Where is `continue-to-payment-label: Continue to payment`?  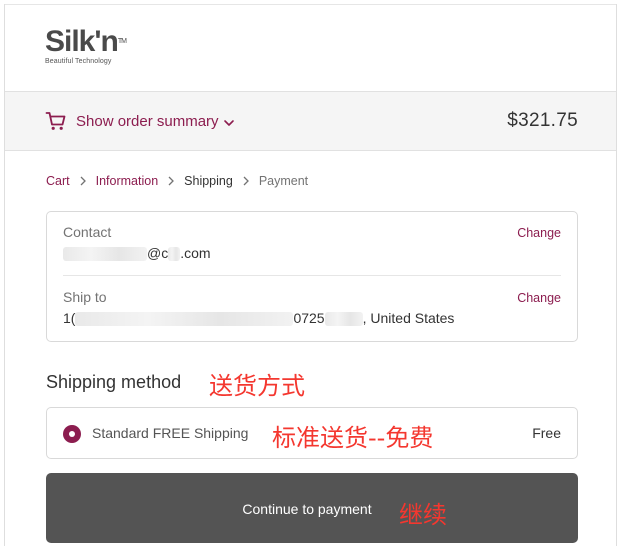 continue-to-payment-label: Continue to payment is located at coordinates (307, 509).